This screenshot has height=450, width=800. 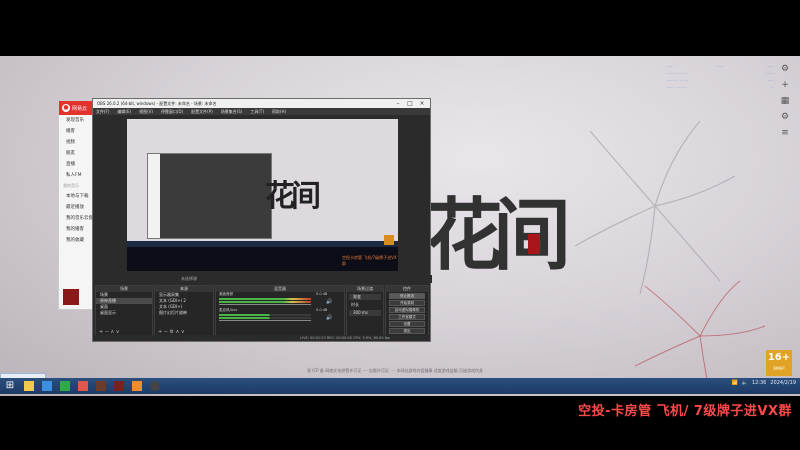 I want to click on menu-edit: 编辑(E), so click(x=124, y=111).